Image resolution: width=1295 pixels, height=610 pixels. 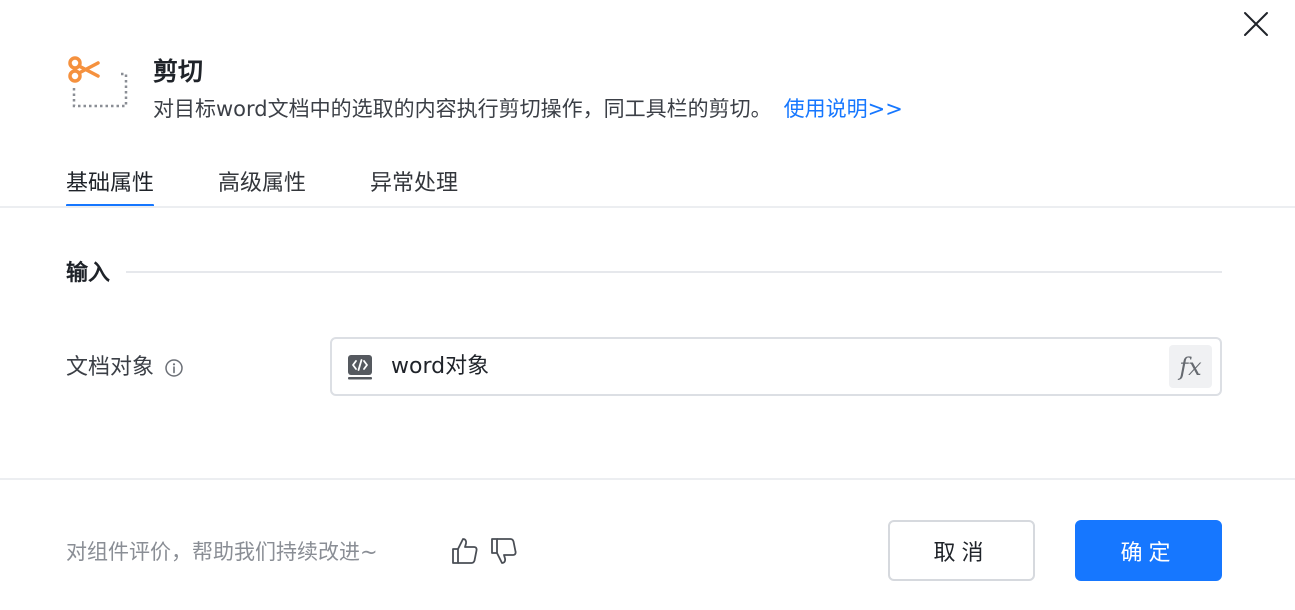 What do you see at coordinates (360, 366) in the screenshot?
I see `variable-icon` at bounding box center [360, 366].